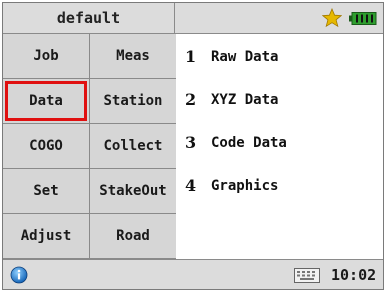 This screenshot has height=292, width=386. What do you see at coordinates (354, 275) in the screenshot?
I see `clock: 10:02` at bounding box center [354, 275].